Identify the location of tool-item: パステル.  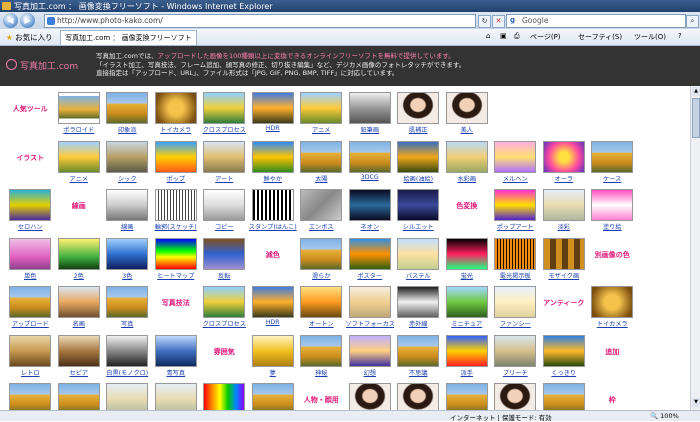
(418, 262).